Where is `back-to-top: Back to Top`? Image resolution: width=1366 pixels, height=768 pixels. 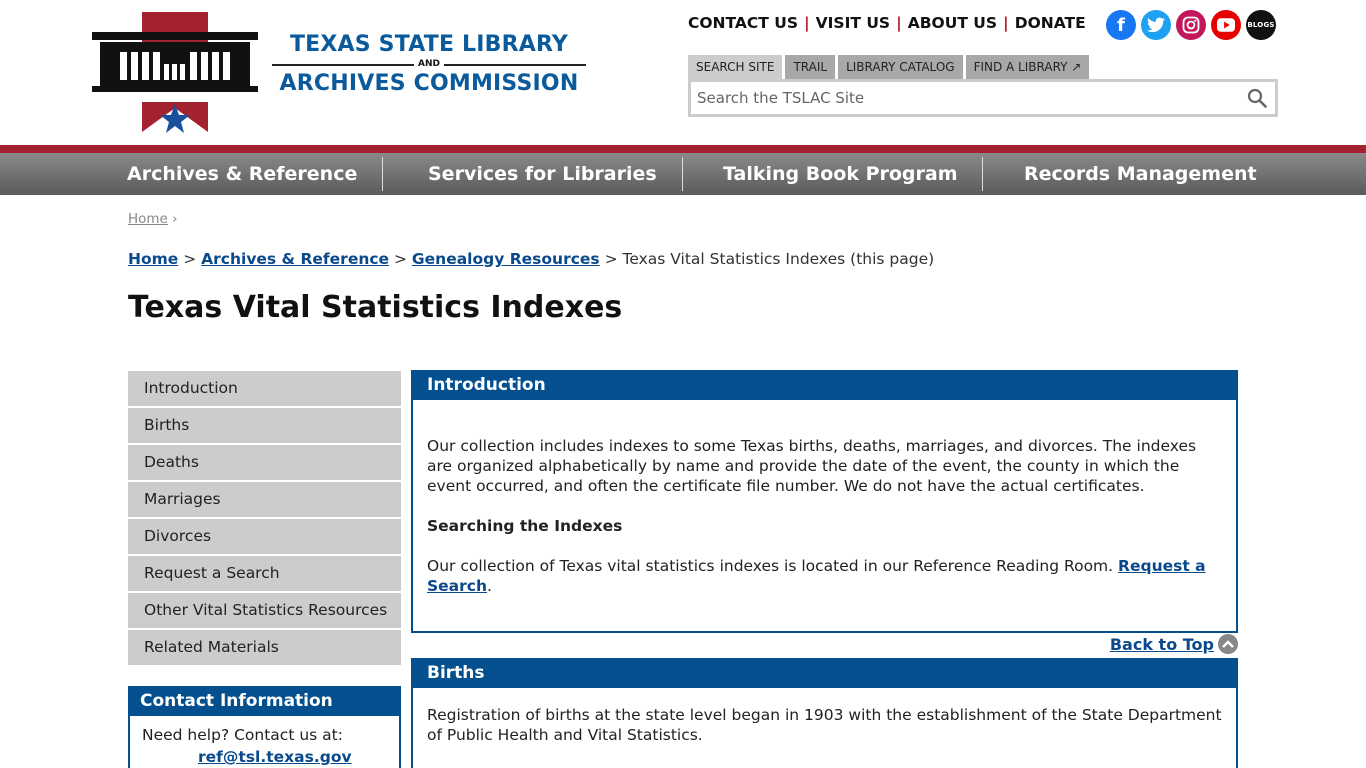
back-to-top: Back to Top is located at coordinates (1174, 644).